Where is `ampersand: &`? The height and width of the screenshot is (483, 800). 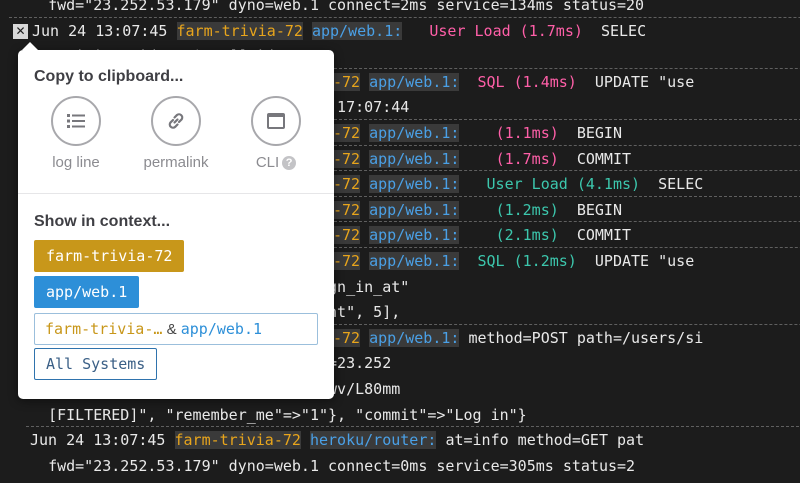 ampersand: & is located at coordinates (171, 329).